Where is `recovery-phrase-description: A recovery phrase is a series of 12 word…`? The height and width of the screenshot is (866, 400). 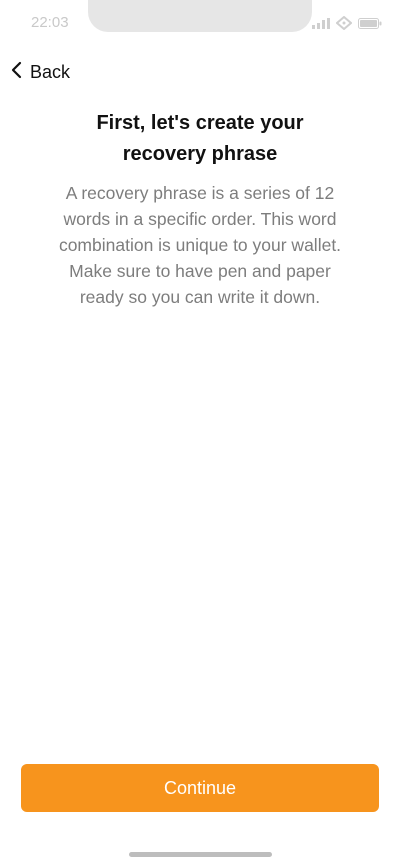
recovery-phrase-description: A recovery phrase is a series of 12 word… is located at coordinates (200, 245).